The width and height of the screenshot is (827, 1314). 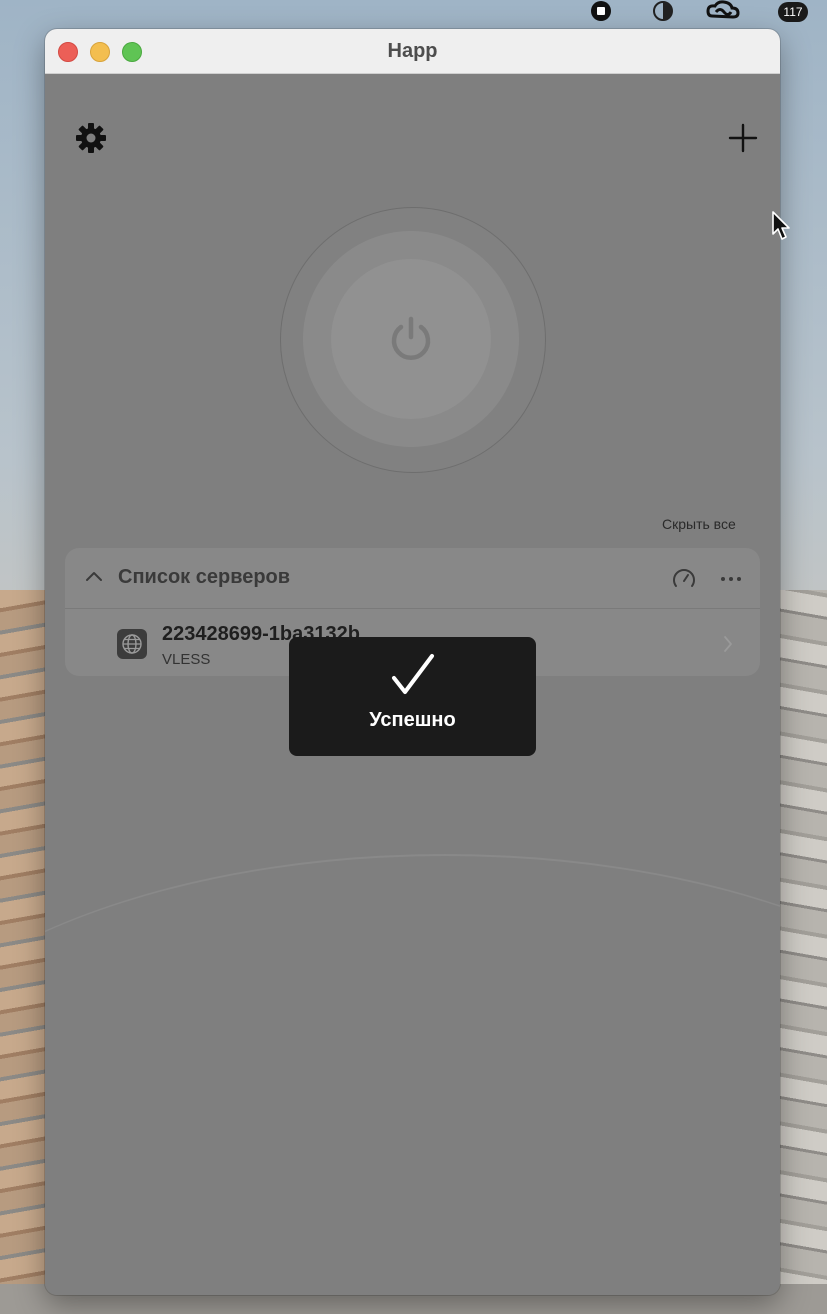 I want to click on stop-record-icon, so click(x=601, y=11).